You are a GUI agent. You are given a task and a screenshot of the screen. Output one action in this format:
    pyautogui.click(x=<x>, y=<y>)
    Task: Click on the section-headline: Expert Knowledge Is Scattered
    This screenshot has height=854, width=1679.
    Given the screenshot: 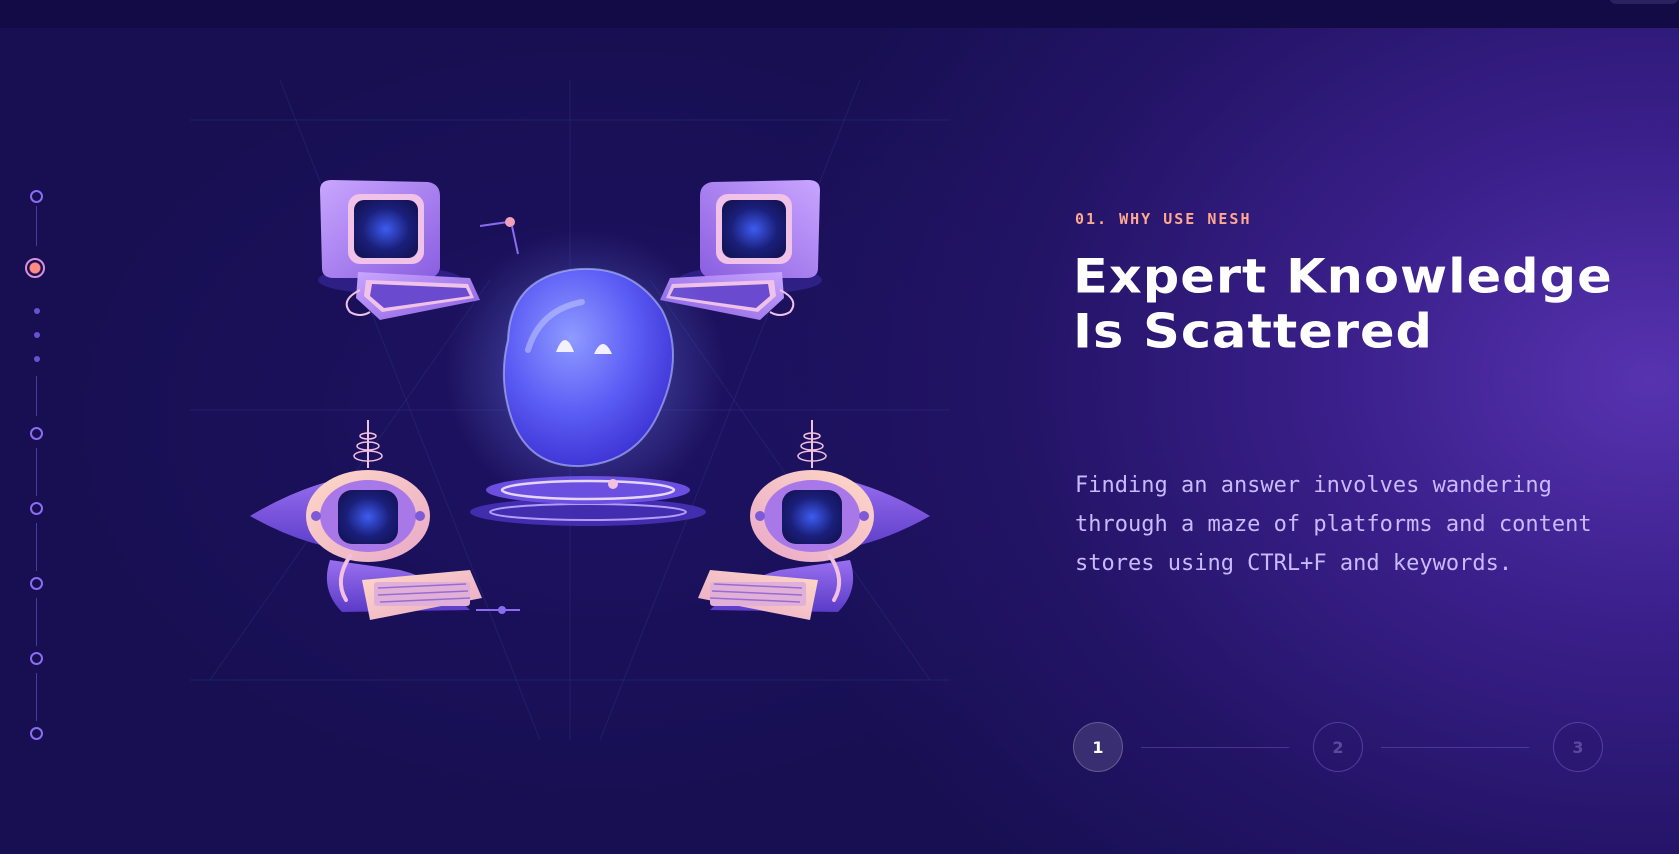 What is the action you would take?
    pyautogui.click(x=1343, y=305)
    